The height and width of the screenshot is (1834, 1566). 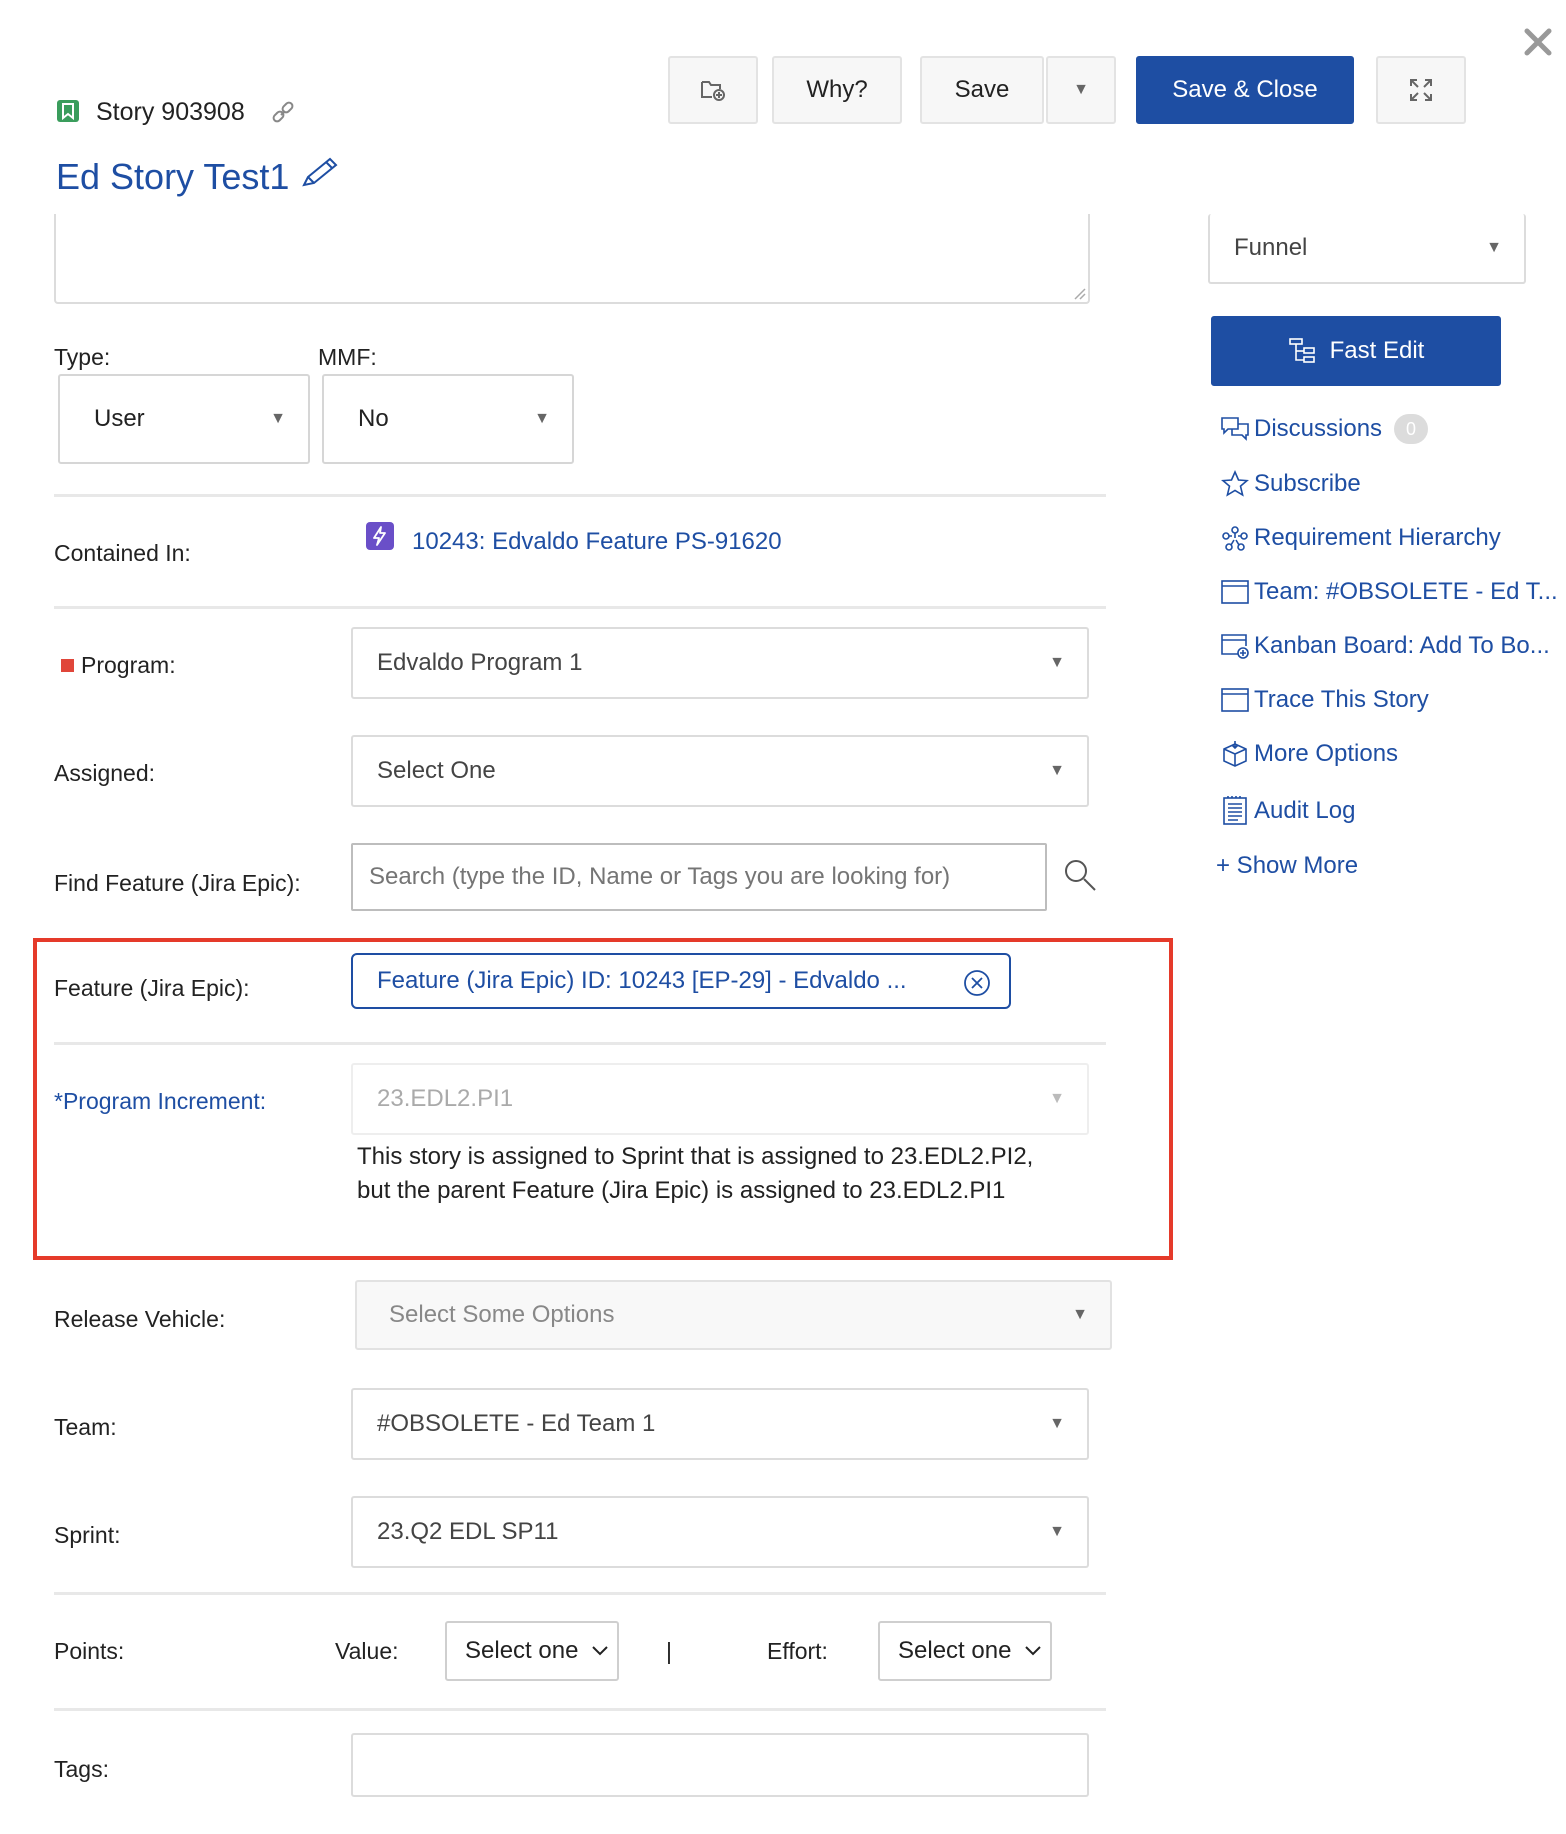 What do you see at coordinates (1235, 592) in the screenshot?
I see `window-icon` at bounding box center [1235, 592].